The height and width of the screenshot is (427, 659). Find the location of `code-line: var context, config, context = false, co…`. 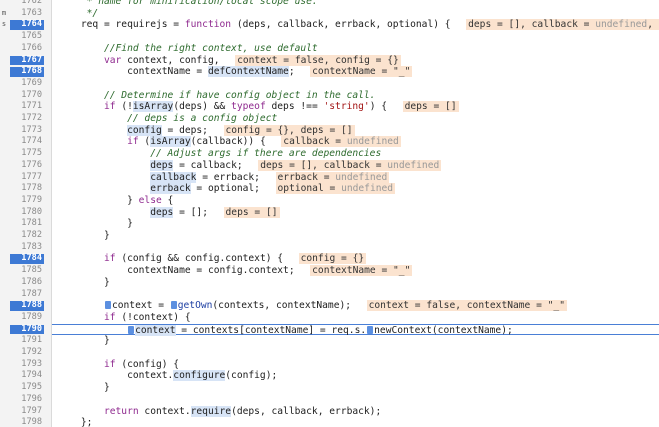

code-line: var context, config, context = false, co… is located at coordinates (355, 60).